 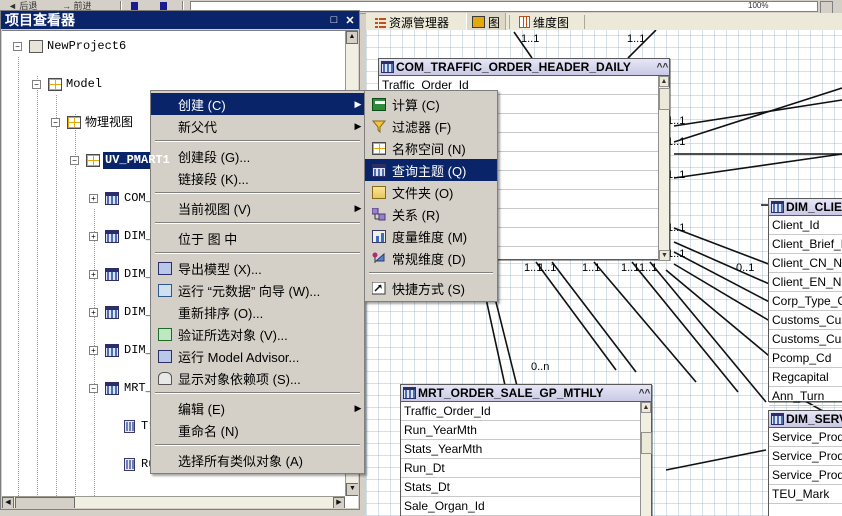 I want to click on entity-header: MRT_ORDER_SALE_GP_MTHLY ^^, so click(x=526, y=393).